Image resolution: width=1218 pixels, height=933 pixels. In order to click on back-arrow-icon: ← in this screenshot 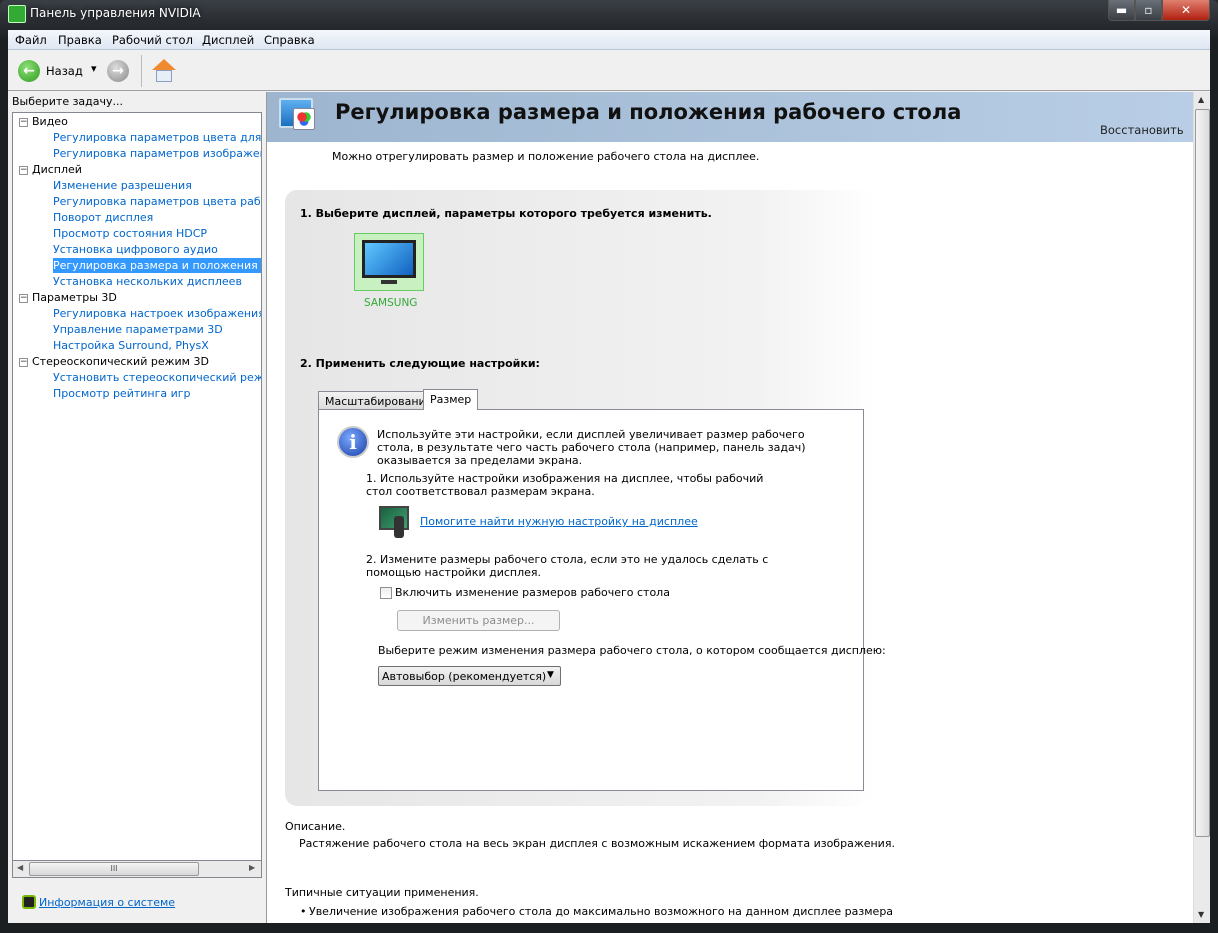, I will do `click(29, 71)`.